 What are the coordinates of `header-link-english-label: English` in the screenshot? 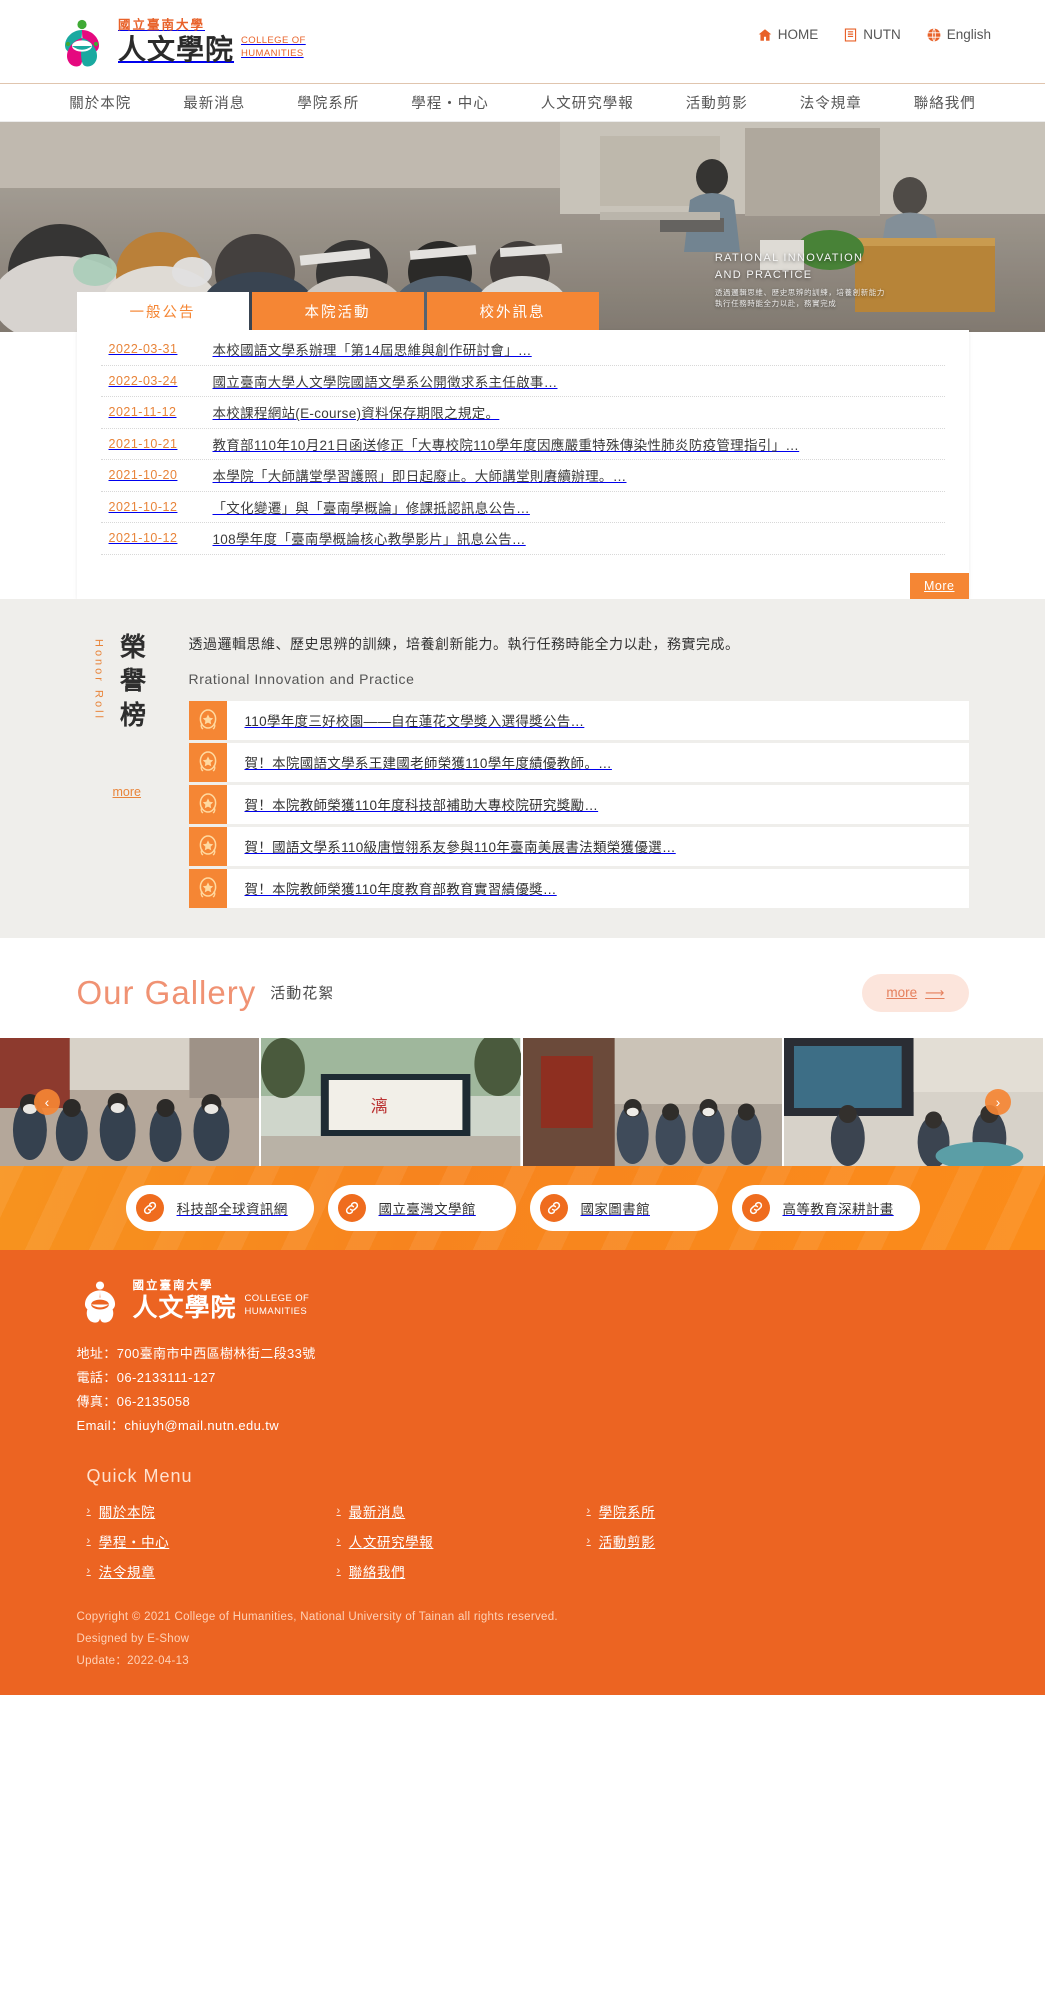 It's located at (968, 34).